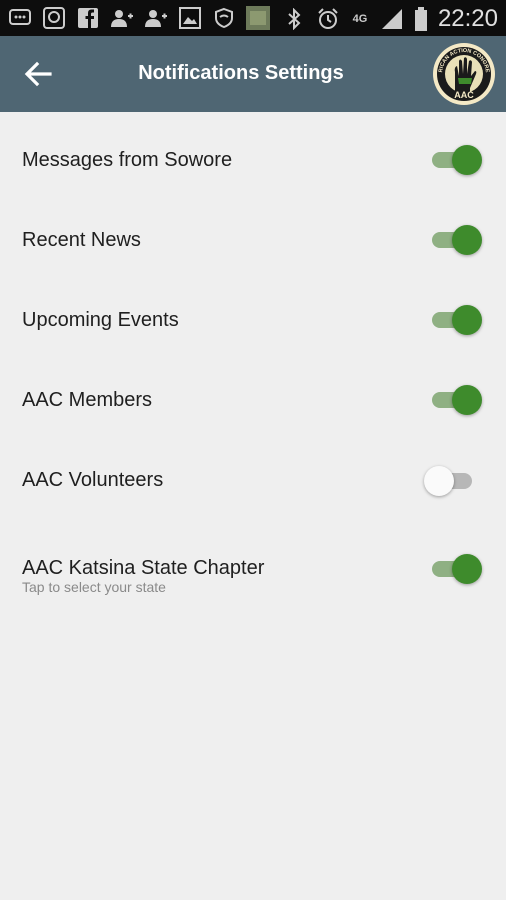  Describe the element at coordinates (241, 73) in the screenshot. I see `page-title: Notifications Settings` at that location.